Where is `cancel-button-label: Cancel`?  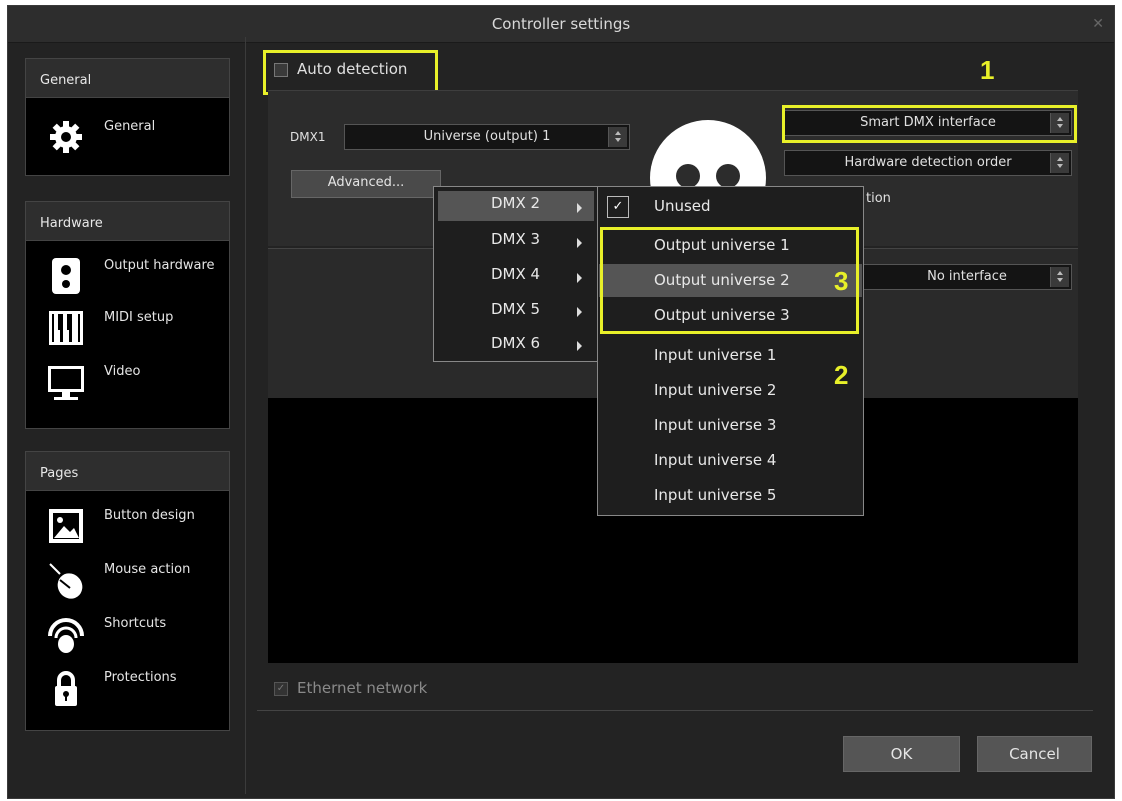 cancel-button-label: Cancel is located at coordinates (1034, 754).